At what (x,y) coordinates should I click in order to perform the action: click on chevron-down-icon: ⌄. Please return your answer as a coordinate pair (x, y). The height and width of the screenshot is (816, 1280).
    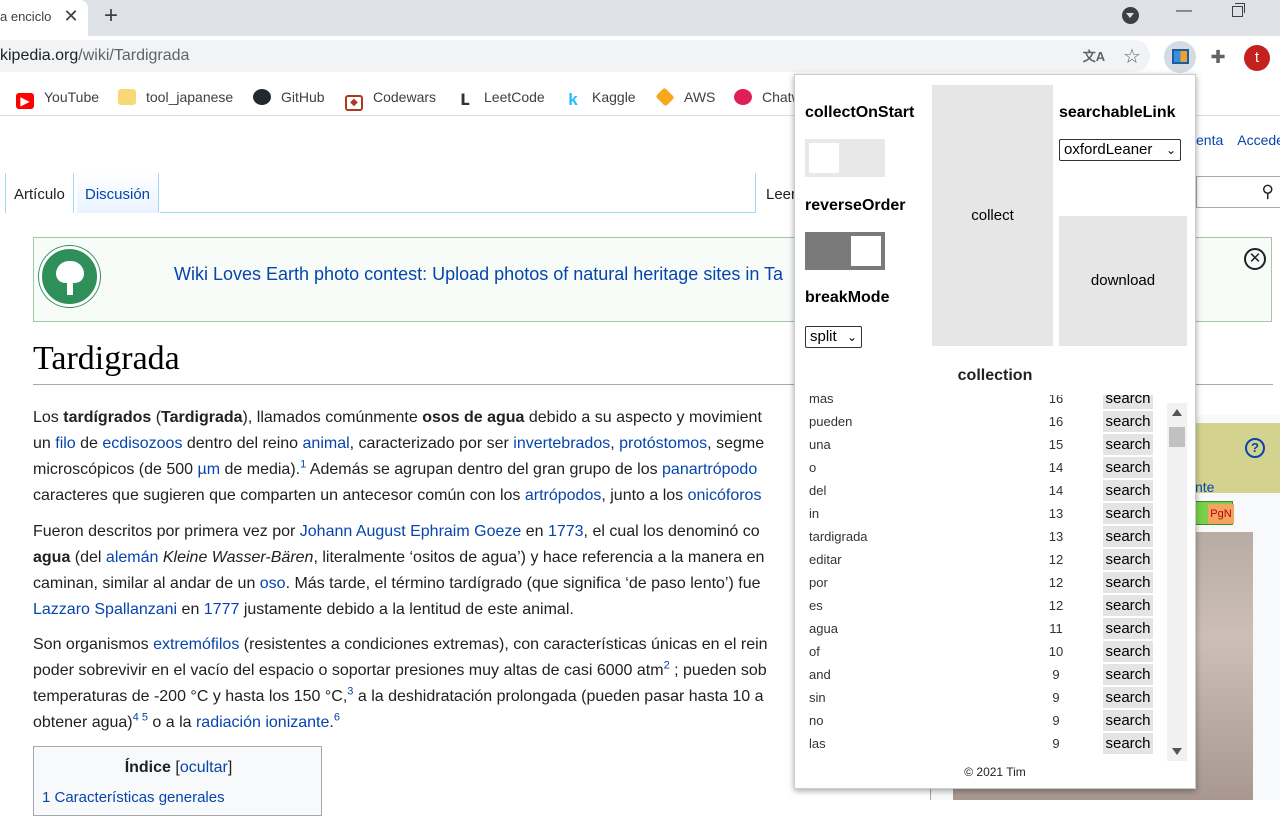
    Looking at the image, I should click on (851, 337).